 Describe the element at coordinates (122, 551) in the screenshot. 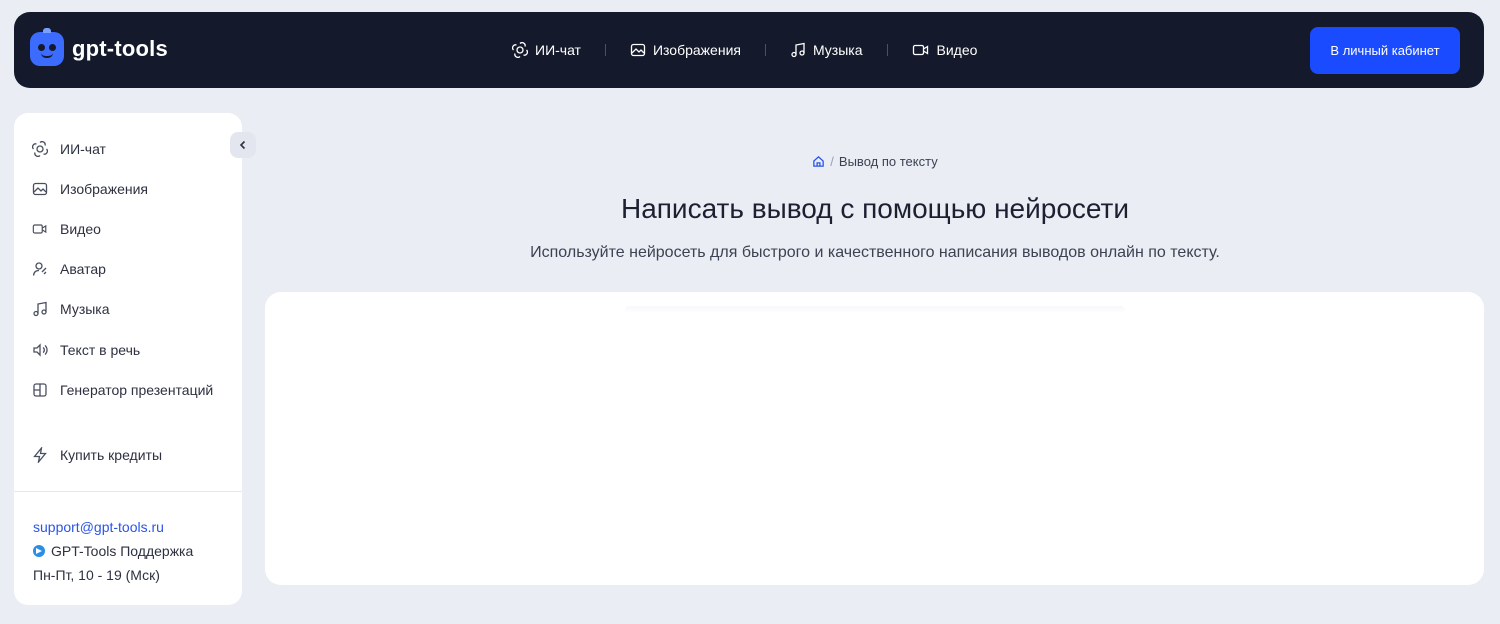

I see `support-telegram-label: GPT-Tools Поддержка` at that location.